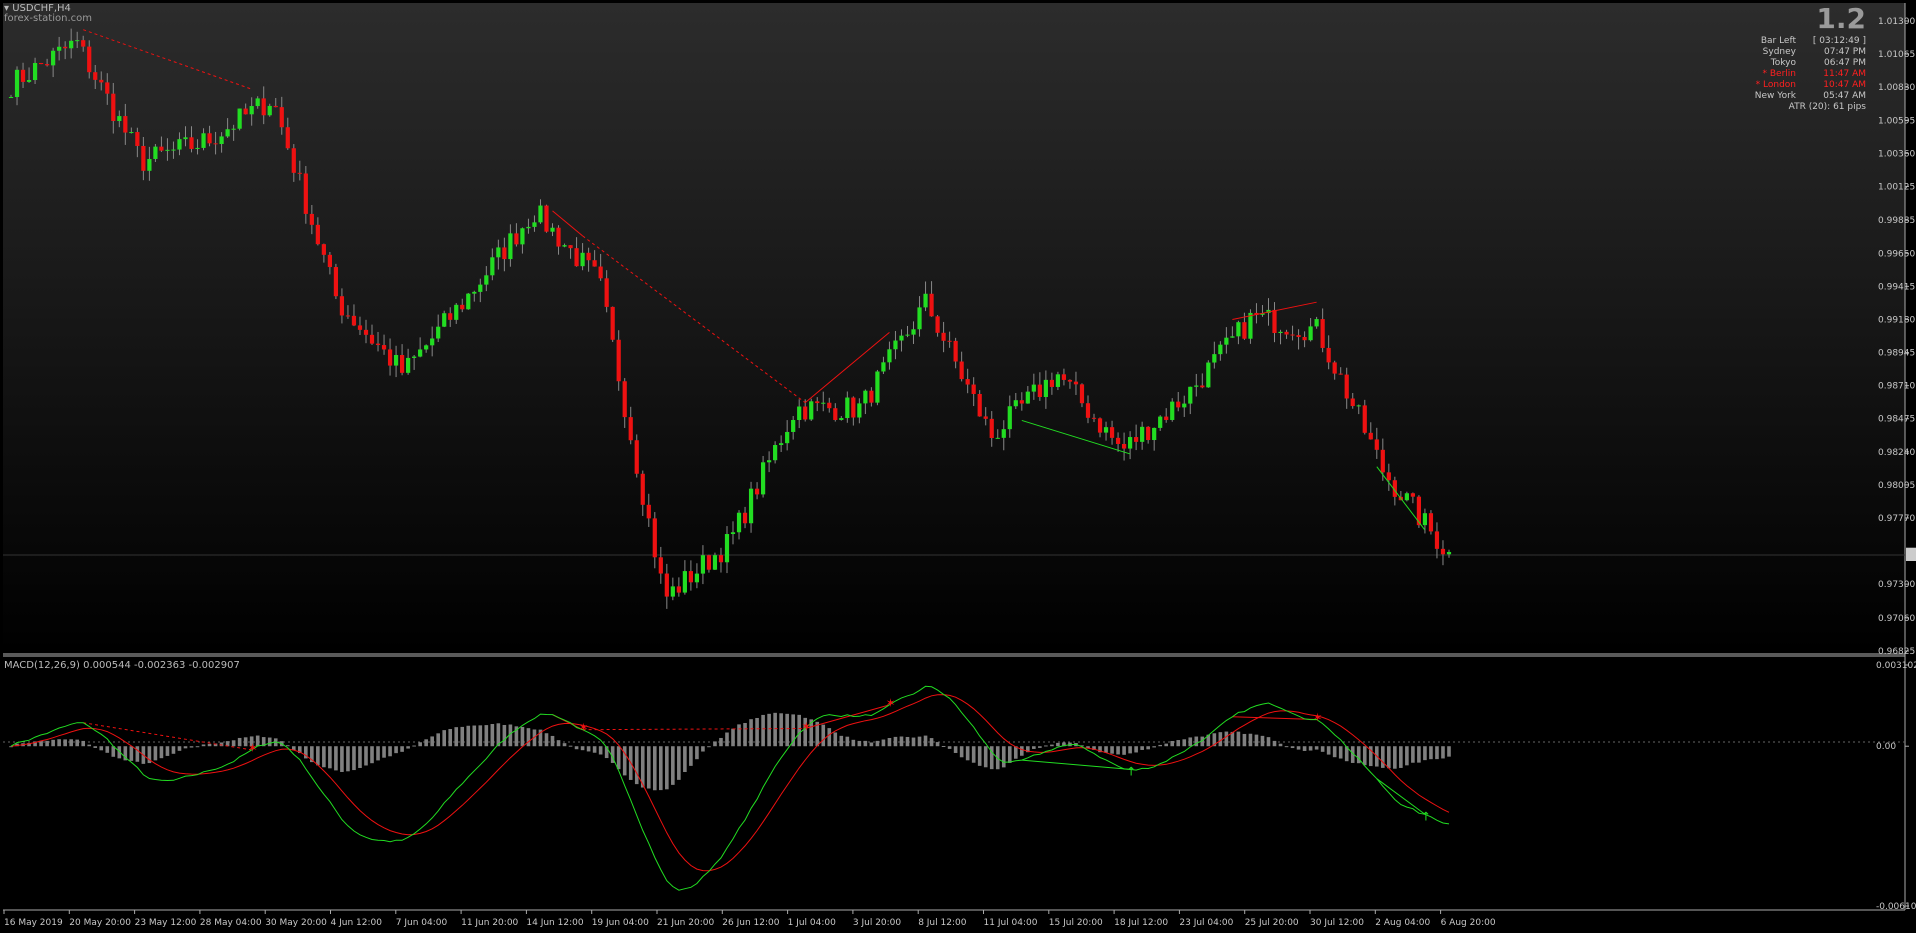  What do you see at coordinates (489, 923) in the screenshot?
I see `time-tick-label: 11 Jun 20:00` at bounding box center [489, 923].